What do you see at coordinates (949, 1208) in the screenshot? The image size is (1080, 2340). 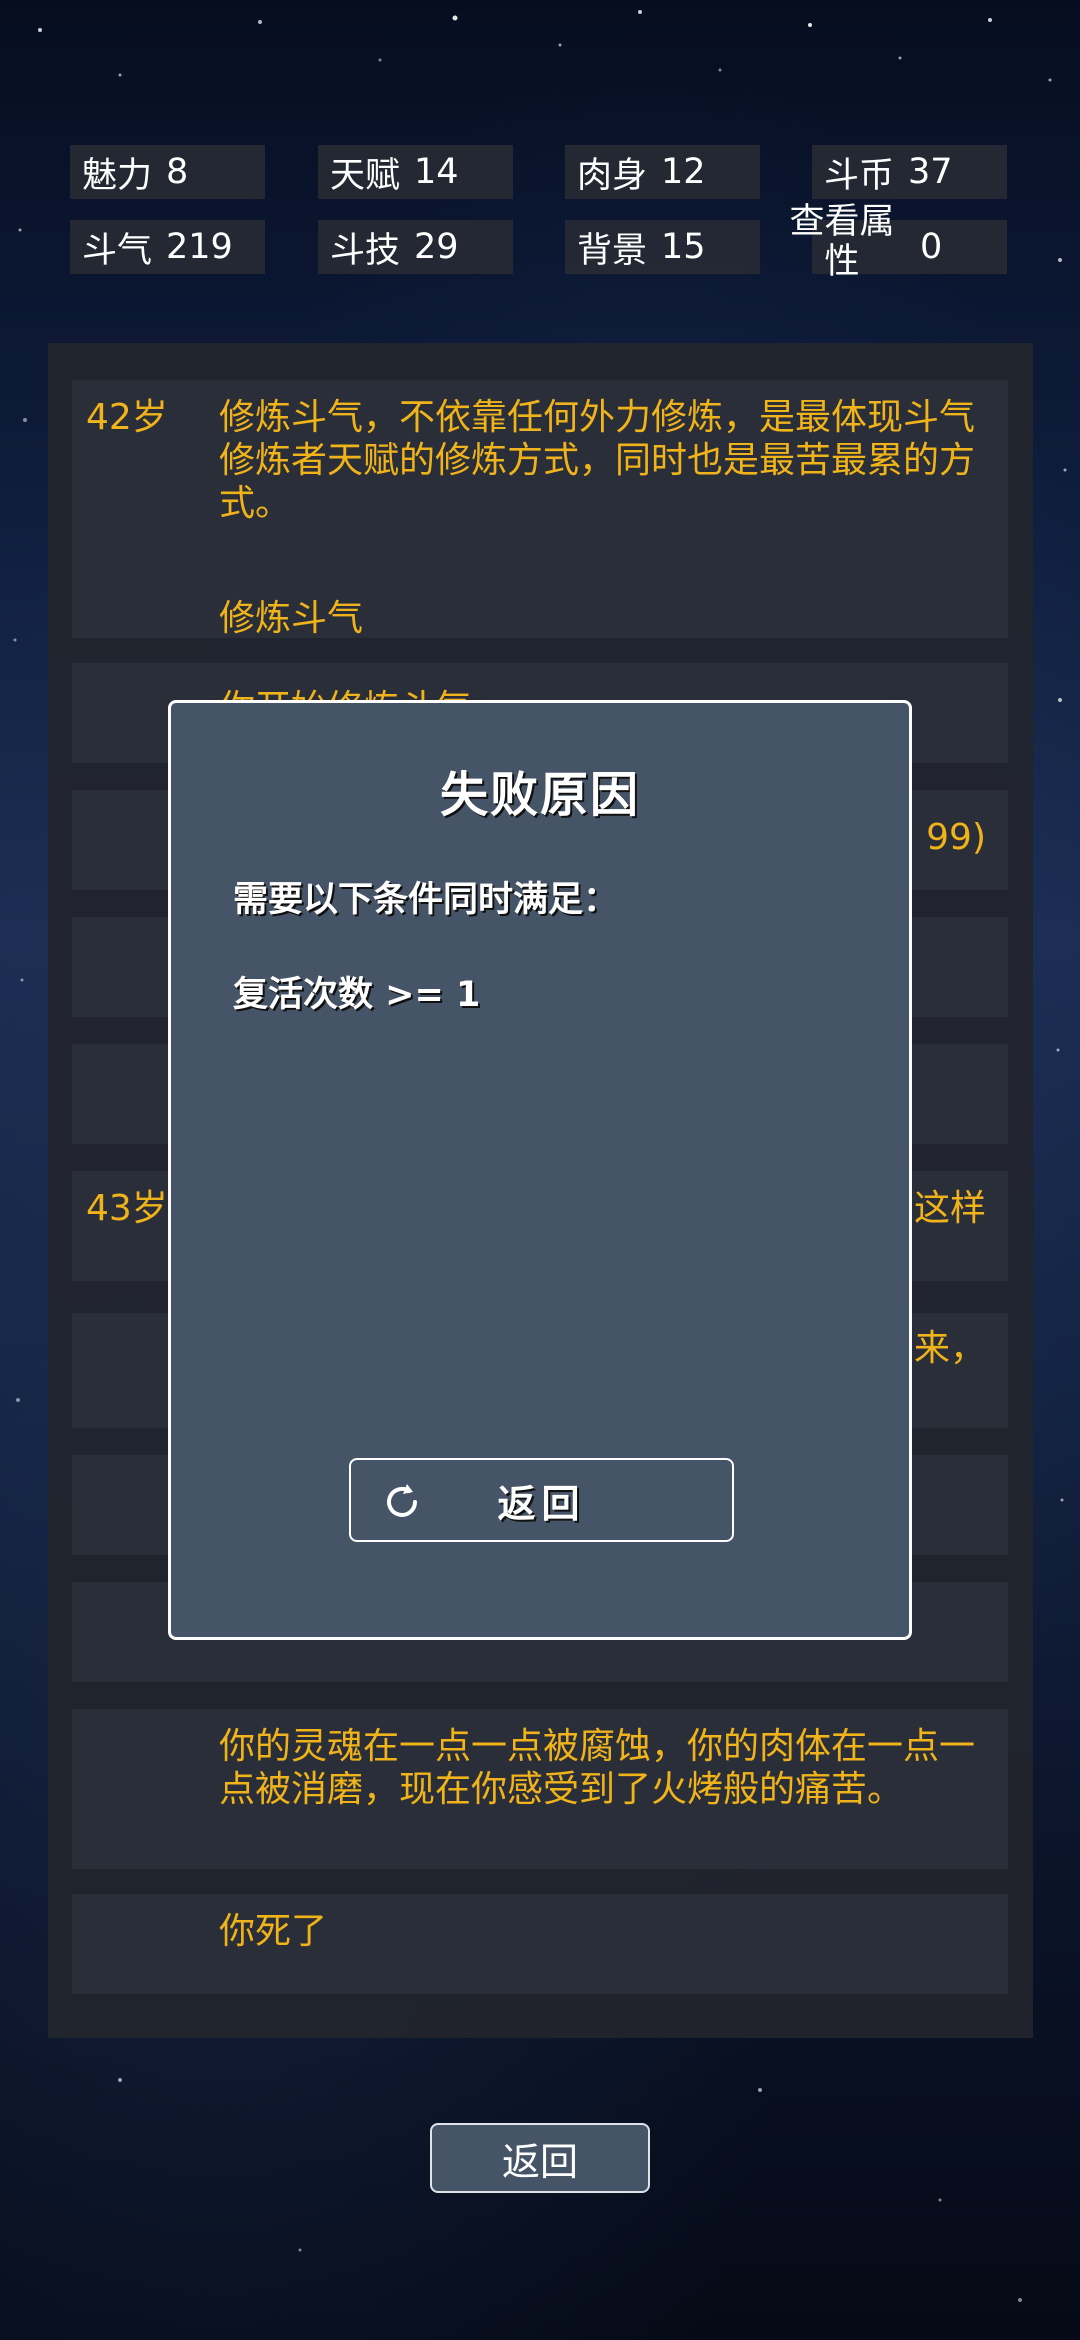 I see `log-text-tail: 这样` at bounding box center [949, 1208].